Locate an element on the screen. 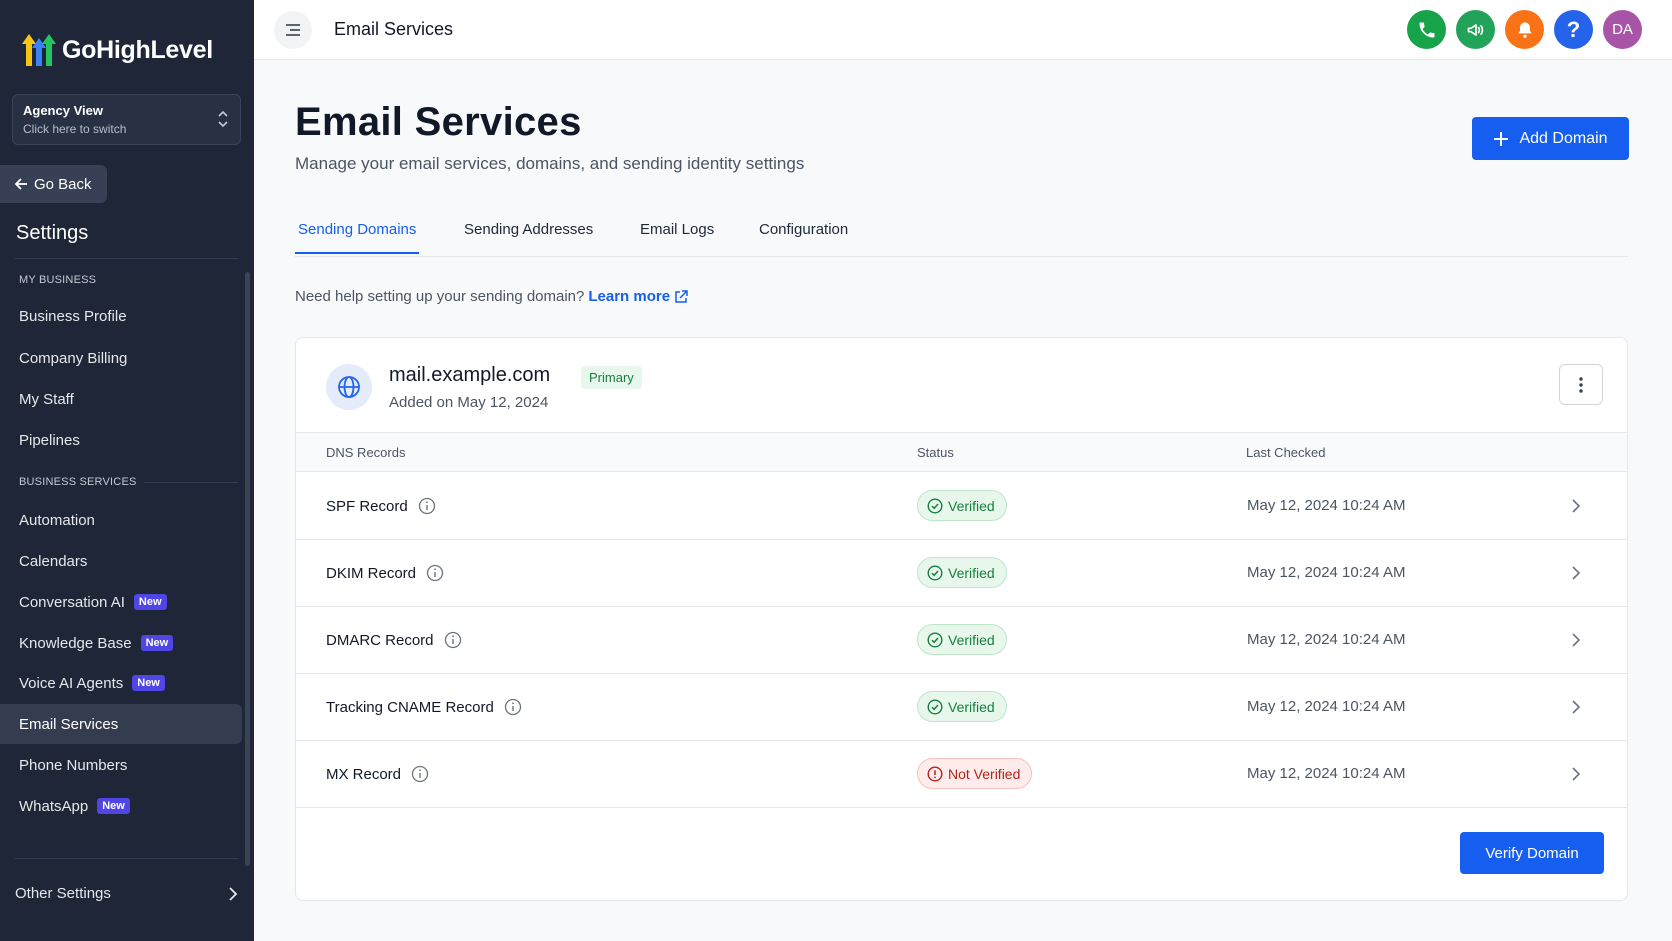 The width and height of the screenshot is (1672, 941). sidebar-item-email-services: Email Services is located at coordinates (121, 724).